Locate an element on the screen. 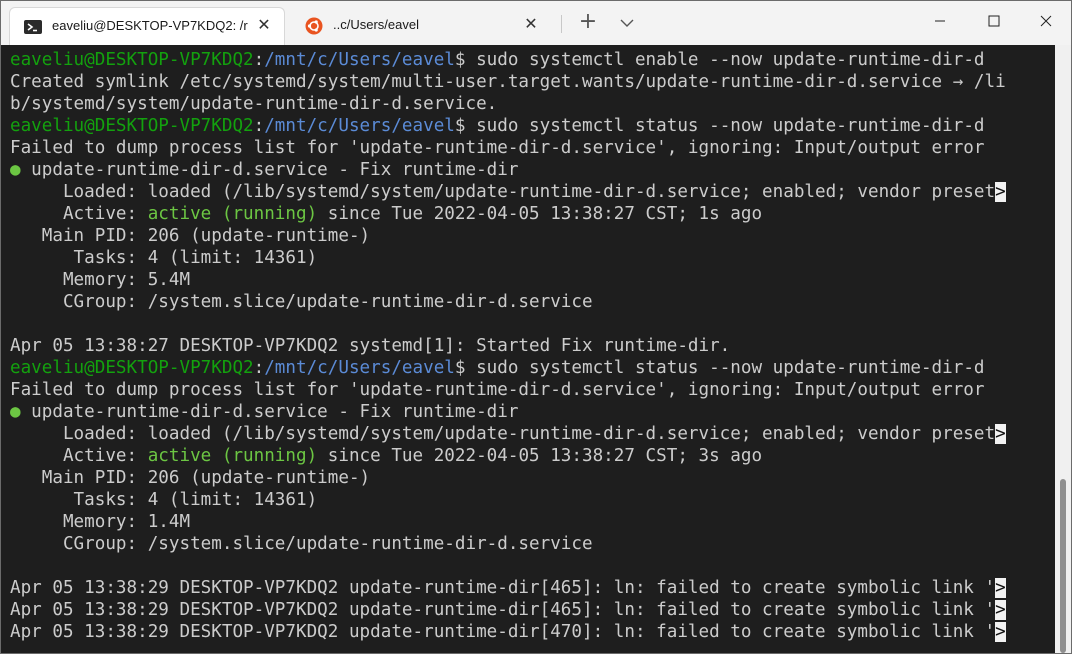 This screenshot has width=1072, height=654. powershell-icon is located at coordinates (33, 27).